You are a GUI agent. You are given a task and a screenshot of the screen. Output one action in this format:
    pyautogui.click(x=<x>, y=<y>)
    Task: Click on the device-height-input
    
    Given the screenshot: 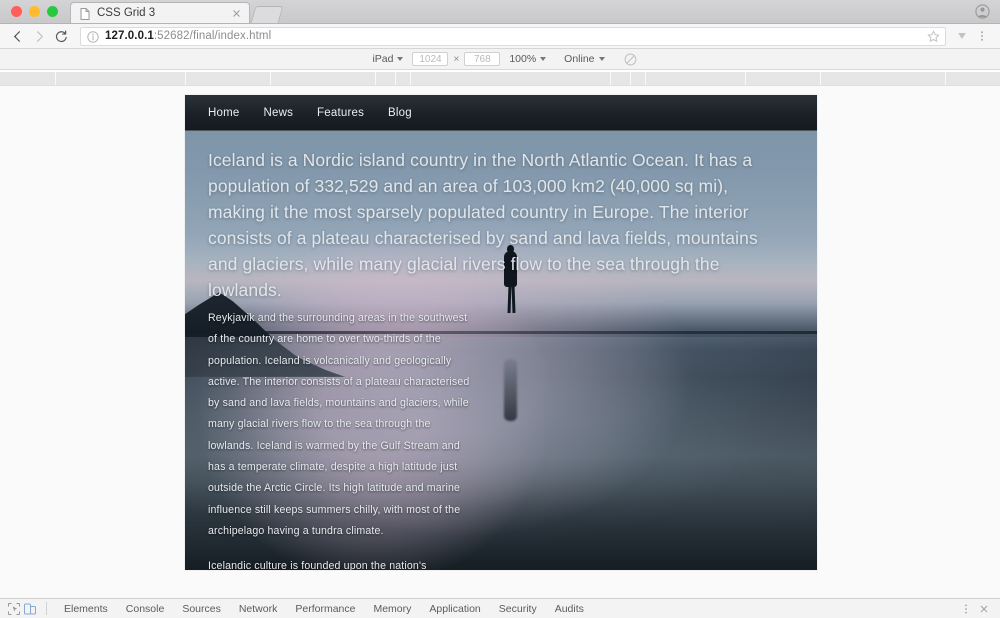 What is the action you would take?
    pyautogui.click(x=482, y=59)
    